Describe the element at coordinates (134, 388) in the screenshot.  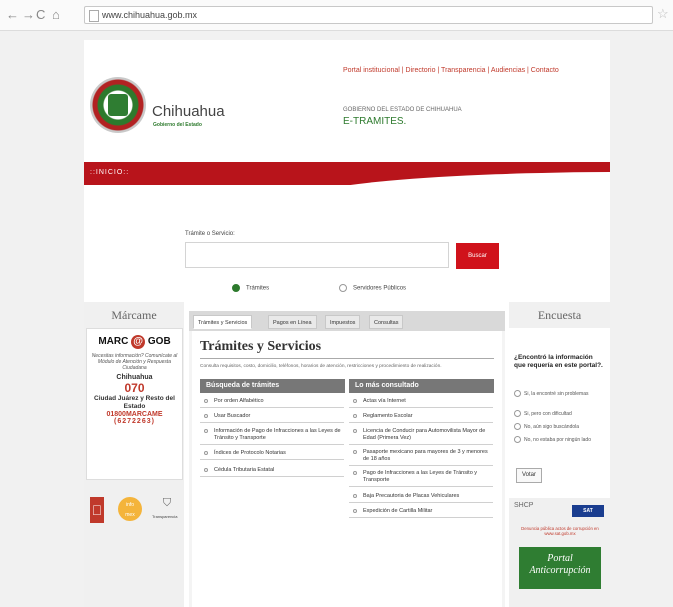
I see `phone-070: 070` at that location.